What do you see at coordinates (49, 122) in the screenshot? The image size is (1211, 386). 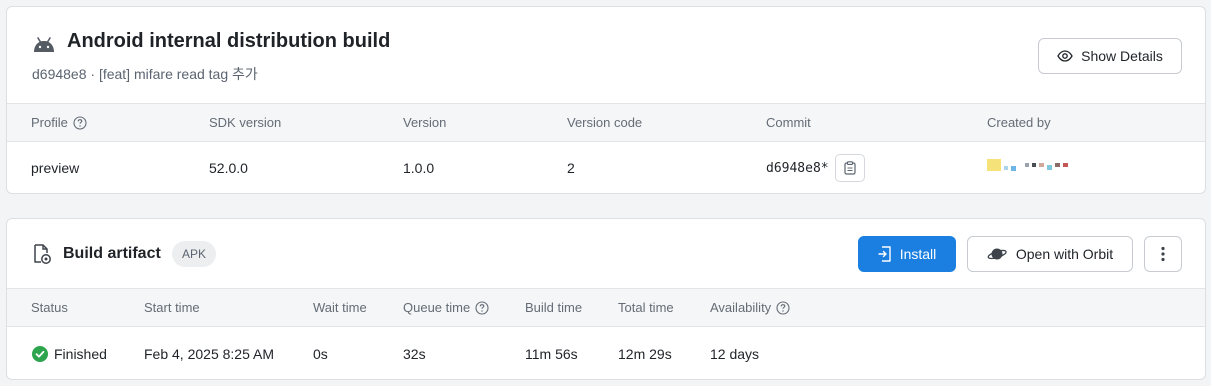 I see `col-profile-label: Profile` at bounding box center [49, 122].